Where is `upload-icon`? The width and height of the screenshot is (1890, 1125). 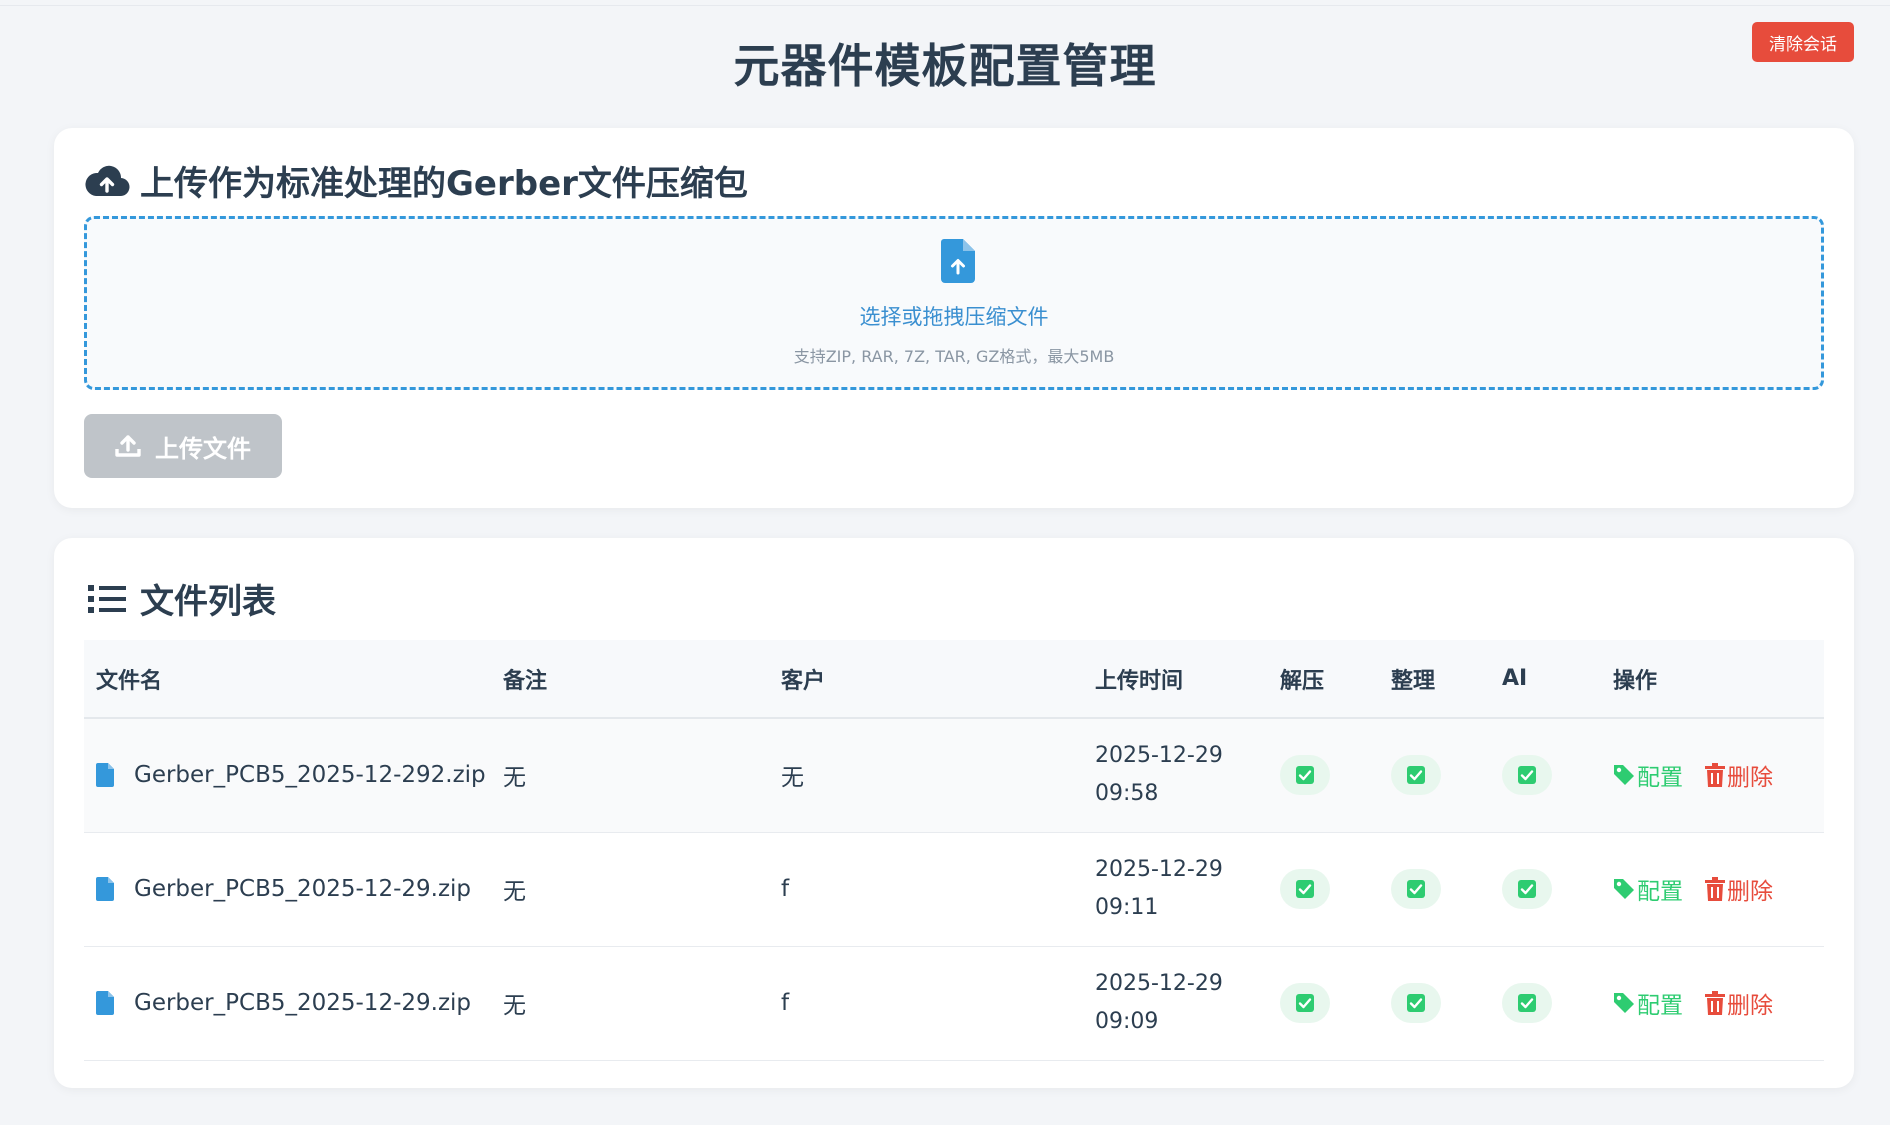 upload-icon is located at coordinates (128, 446).